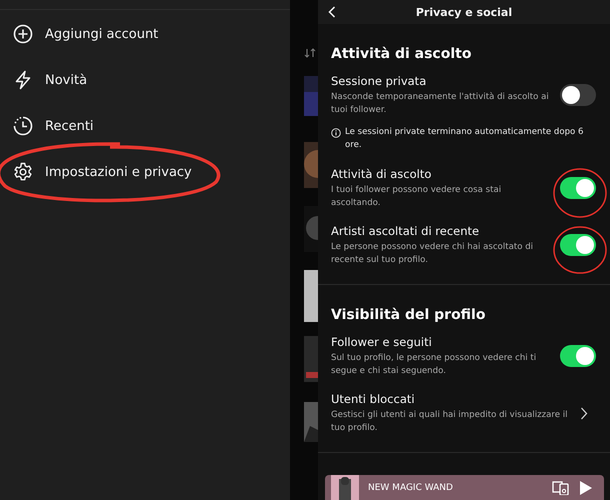 The height and width of the screenshot is (500, 610). What do you see at coordinates (440, 104) in the screenshot?
I see `setting-description: Nasconde temporaneamente l'attività di ascolto ai tuoi follower.` at bounding box center [440, 104].